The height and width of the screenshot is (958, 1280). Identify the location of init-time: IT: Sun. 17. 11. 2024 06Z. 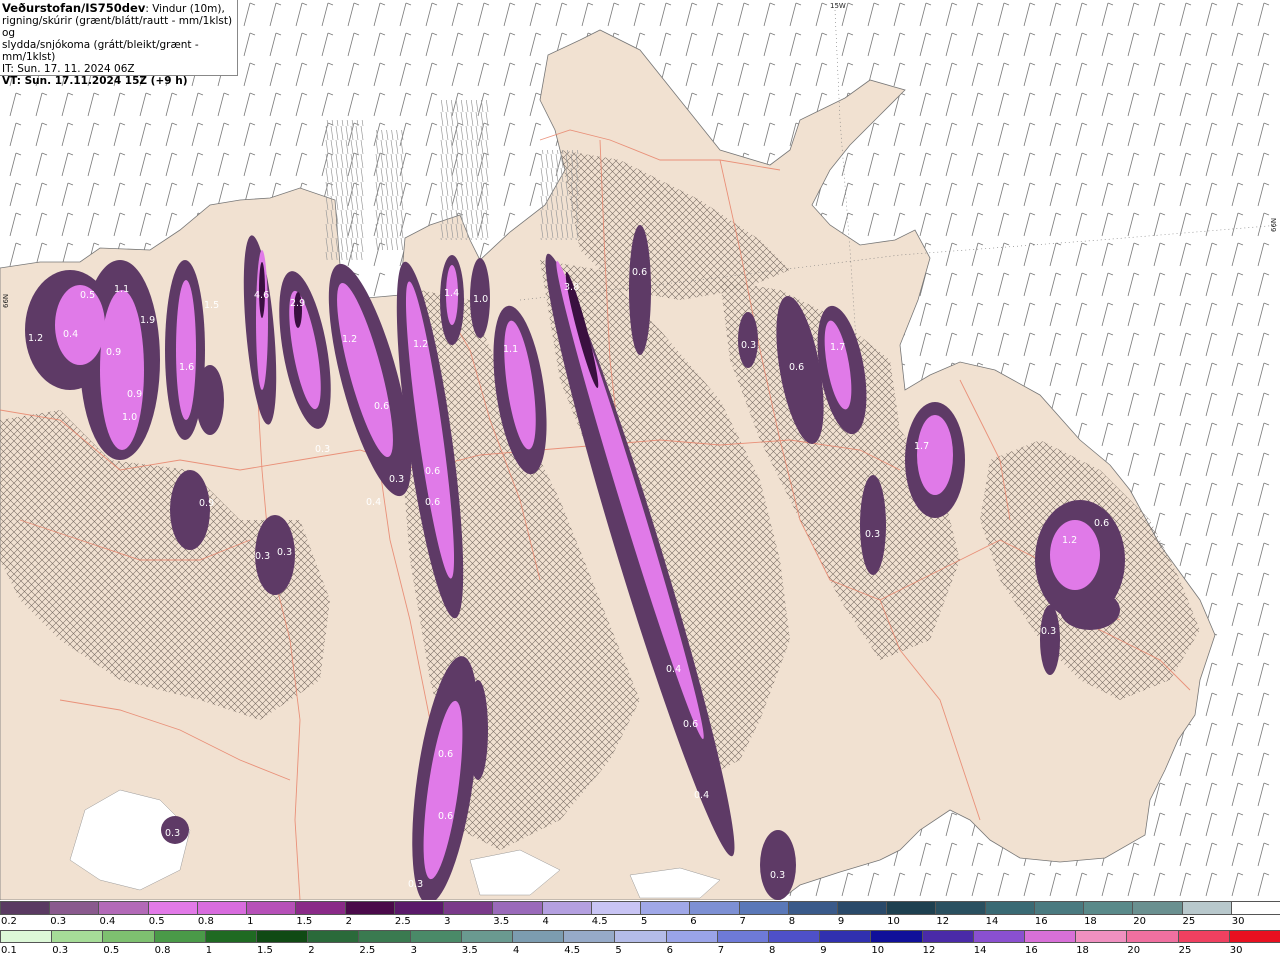
(68, 69).